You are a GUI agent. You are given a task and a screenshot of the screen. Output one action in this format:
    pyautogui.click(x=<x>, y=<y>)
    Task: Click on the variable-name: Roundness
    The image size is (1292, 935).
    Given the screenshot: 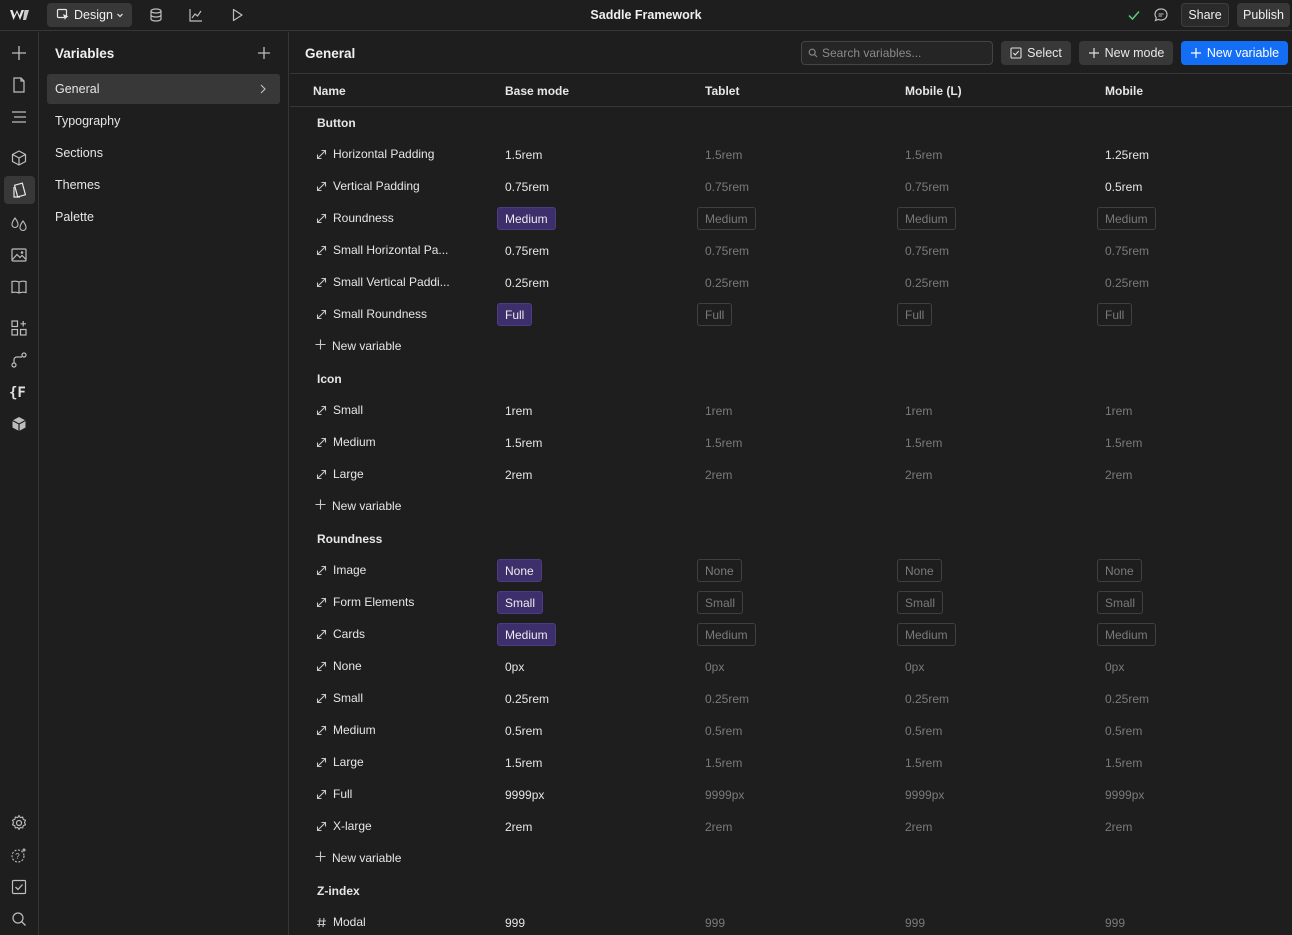 What is the action you would take?
    pyautogui.click(x=354, y=218)
    